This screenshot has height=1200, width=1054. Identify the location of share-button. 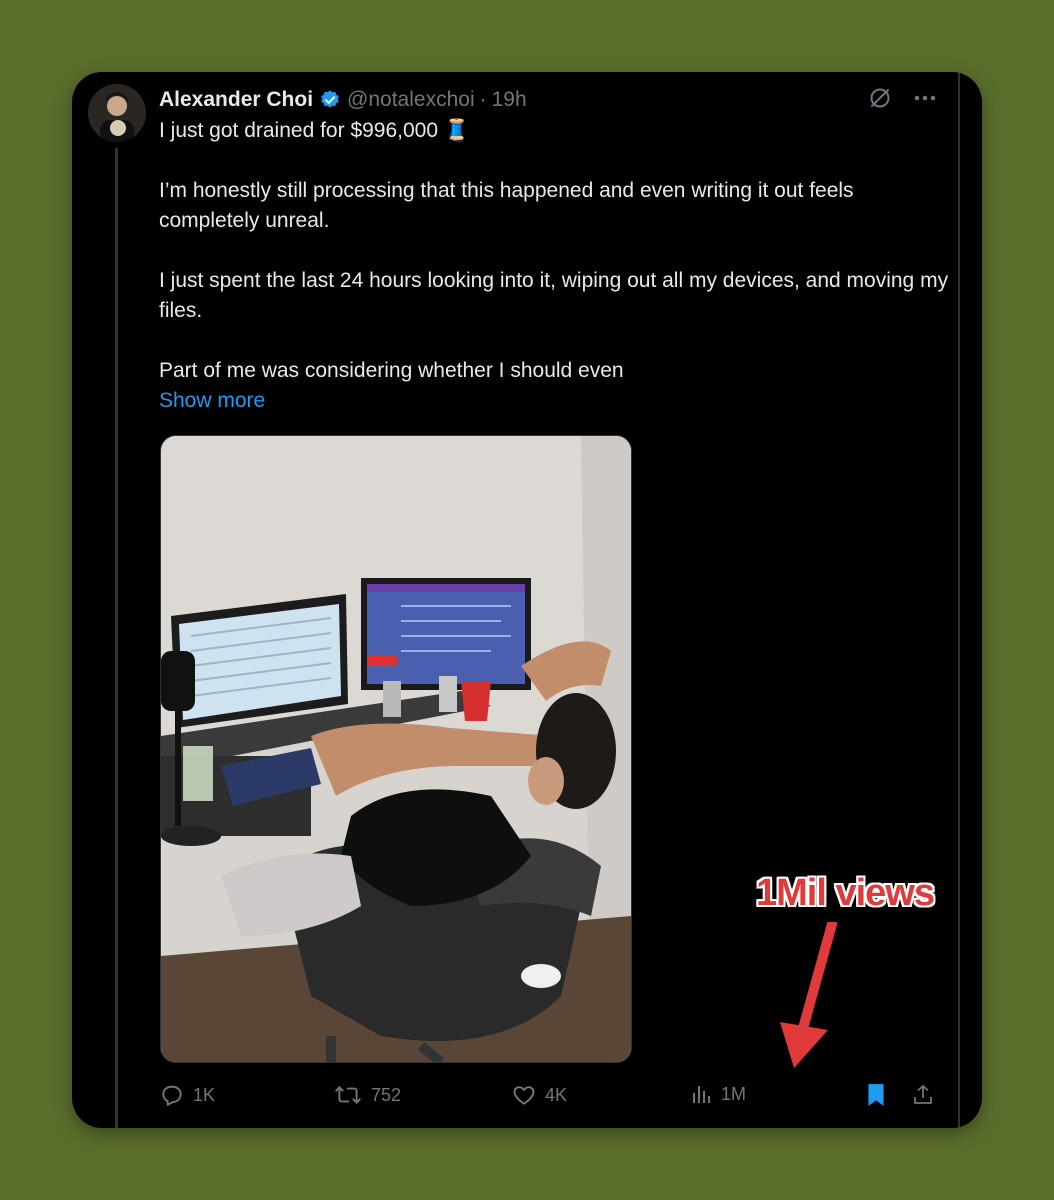
(923, 1095).